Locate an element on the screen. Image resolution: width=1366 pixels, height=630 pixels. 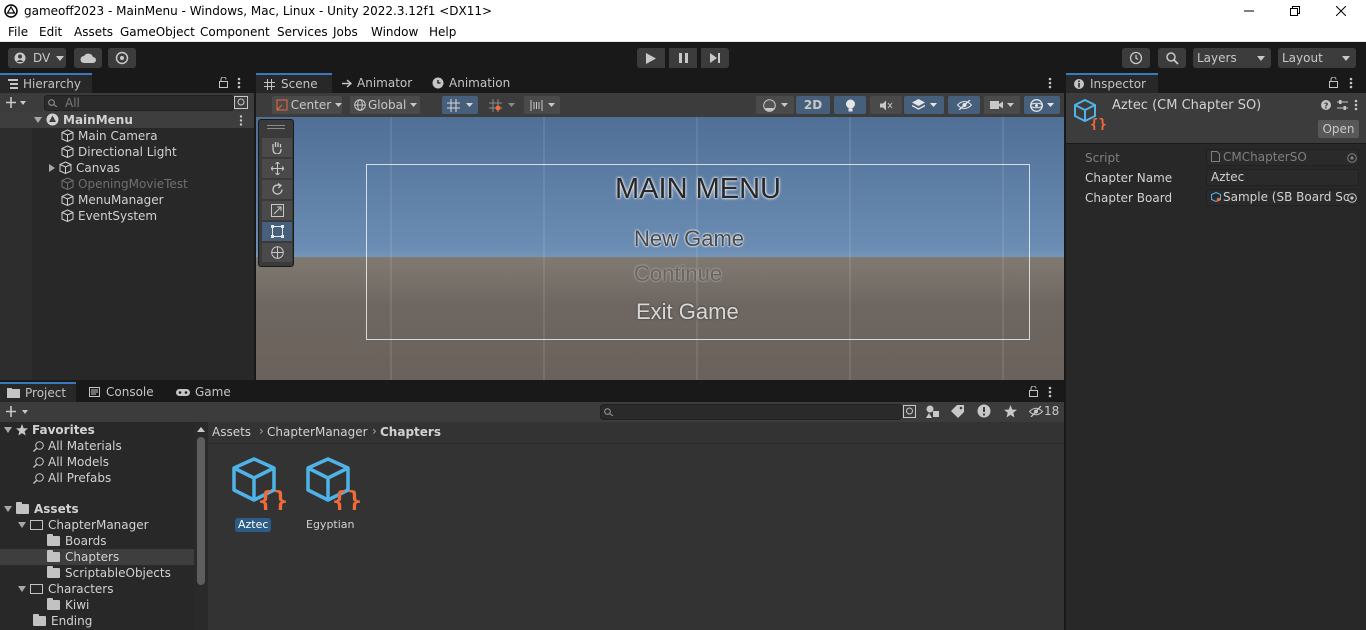
project-search-input is located at coordinates (751, 412).